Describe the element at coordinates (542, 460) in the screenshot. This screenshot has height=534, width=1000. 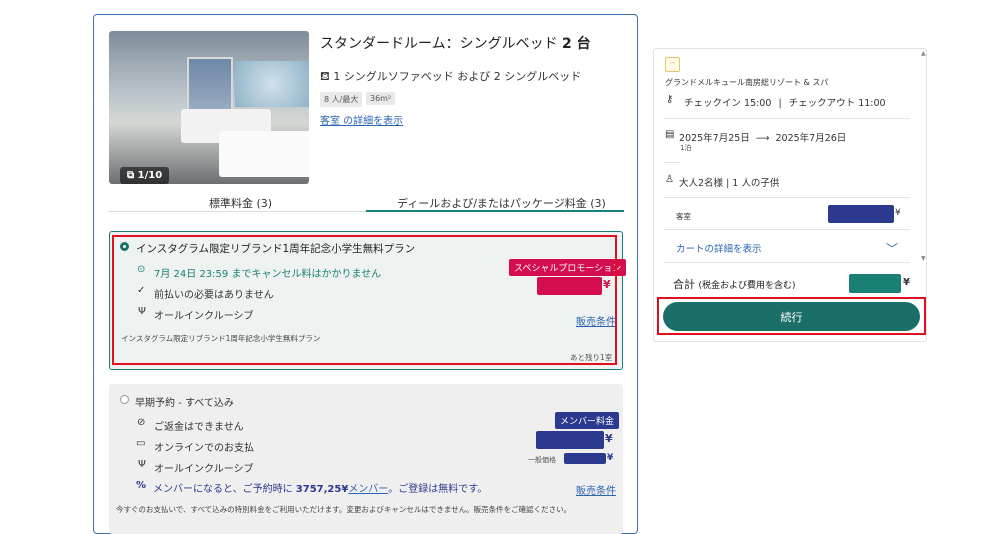
I see `general-price-label: 一般価格` at that location.